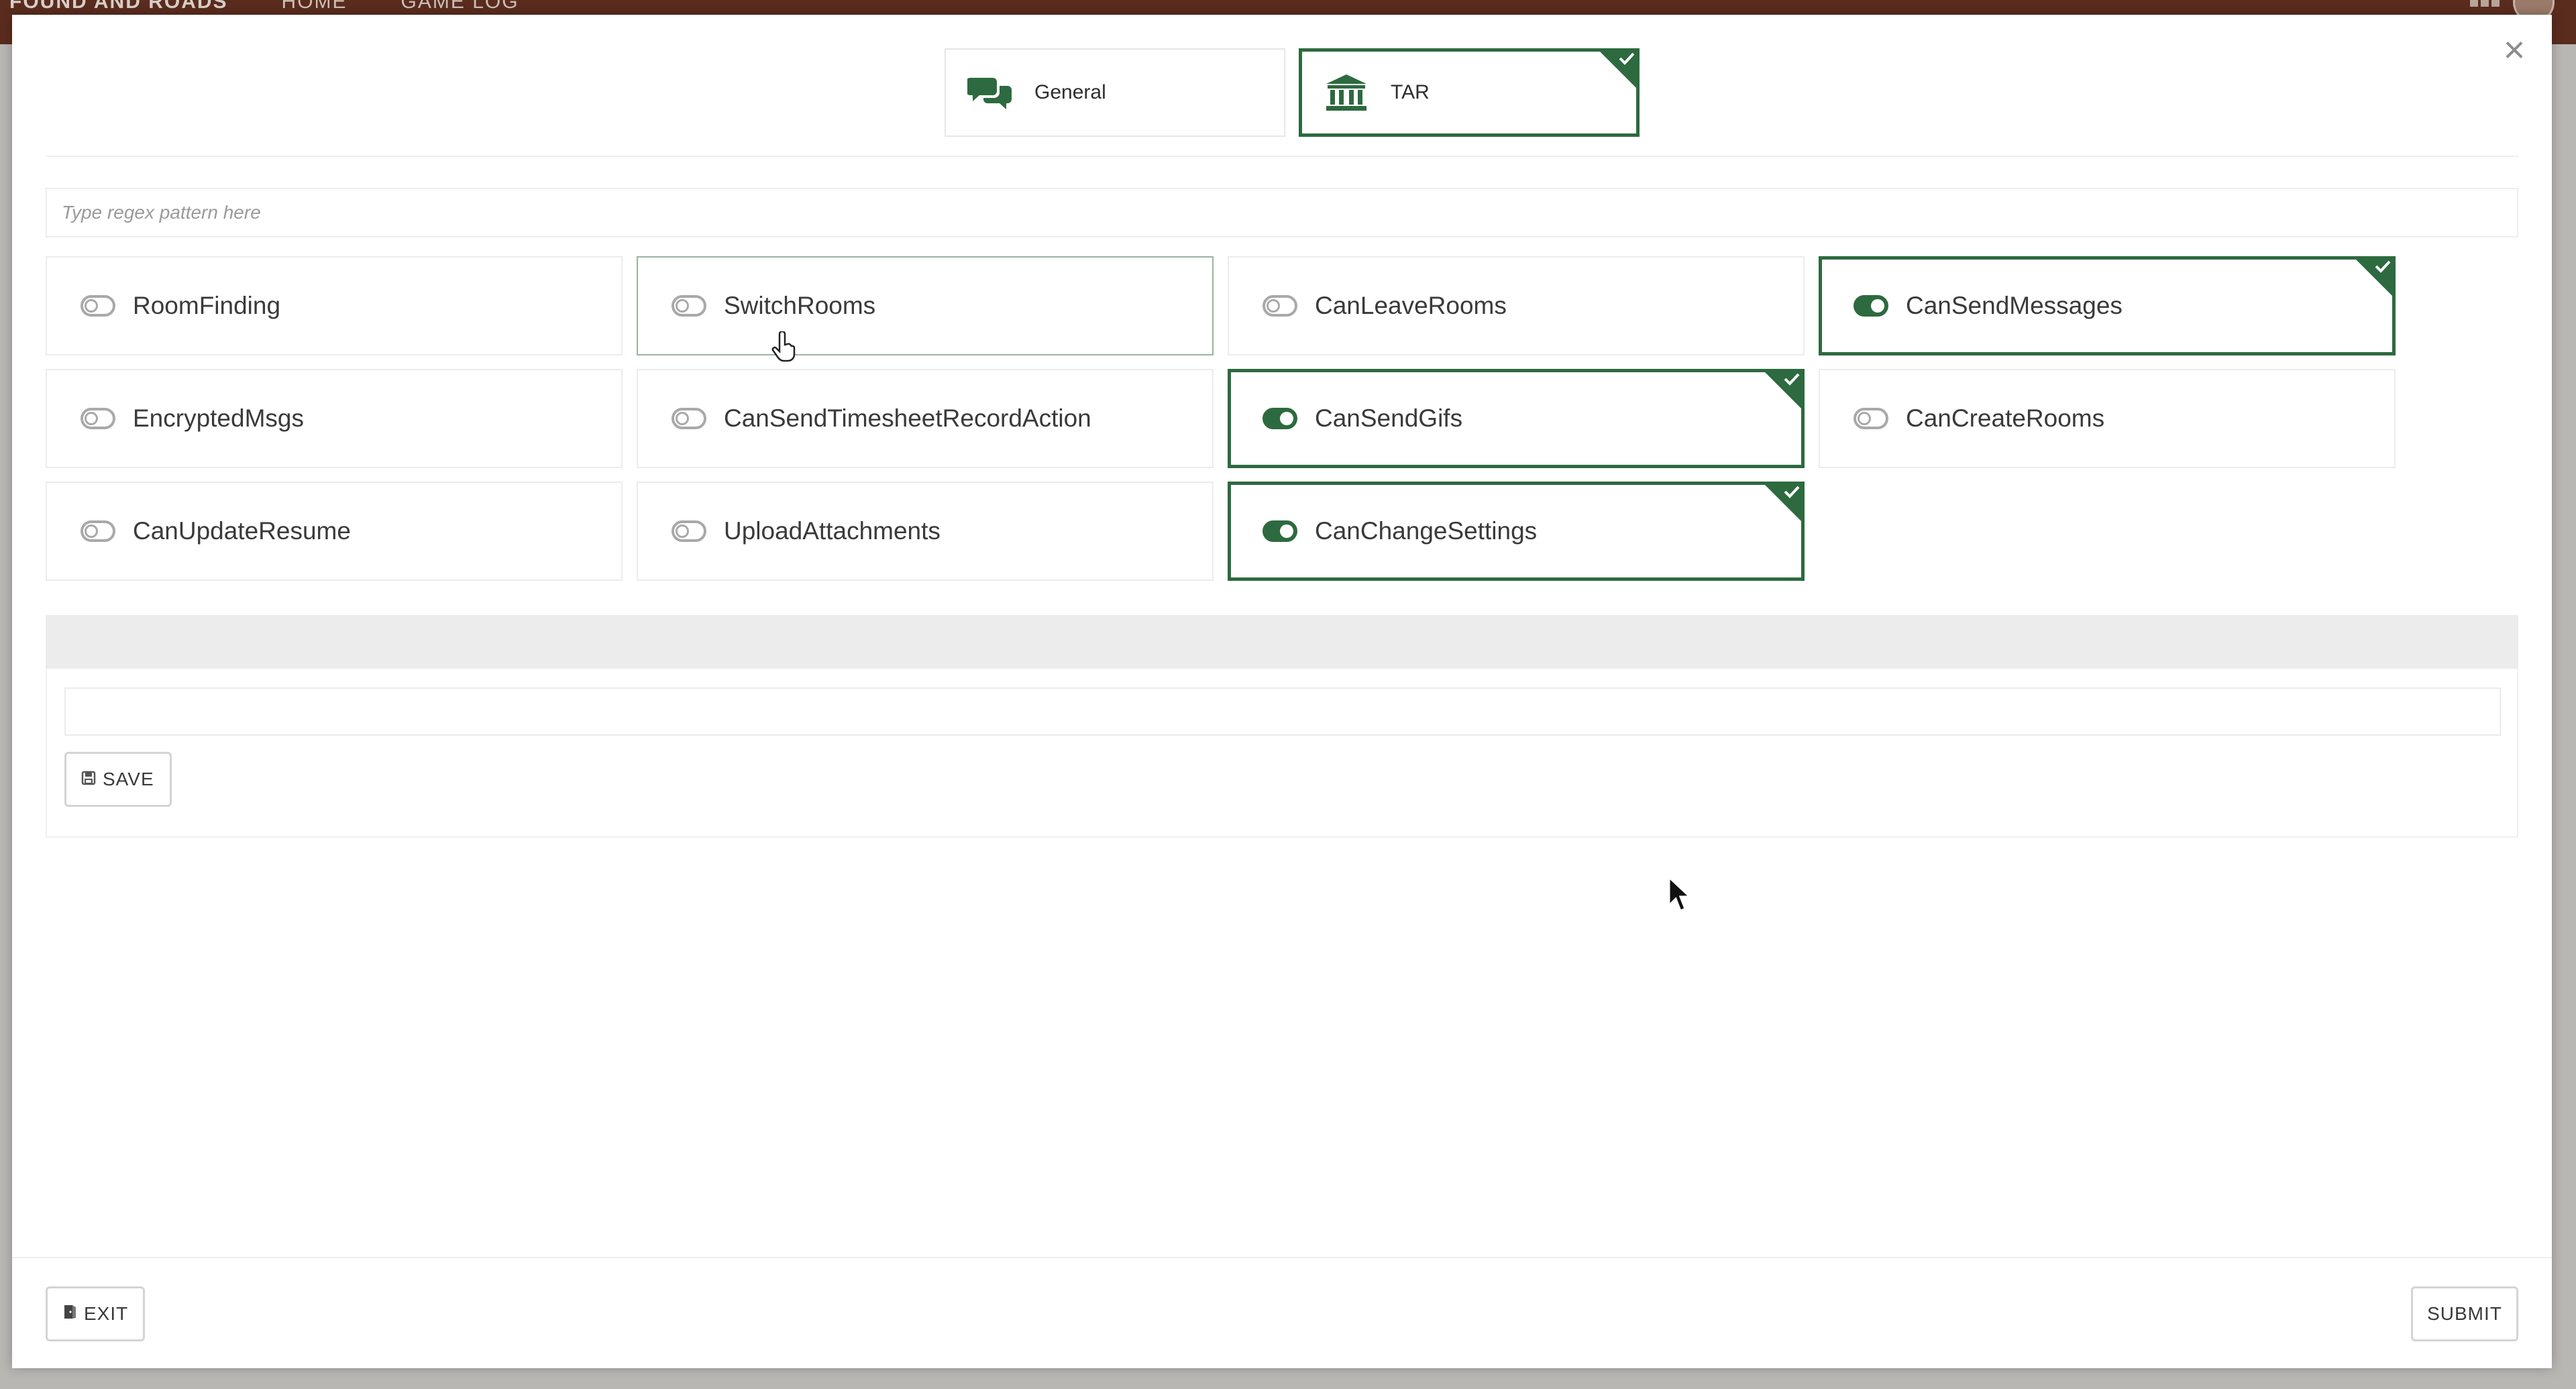 Image resolution: width=2576 pixels, height=1389 pixels. What do you see at coordinates (207, 306) in the screenshot?
I see `permission-label: RoomFinding` at bounding box center [207, 306].